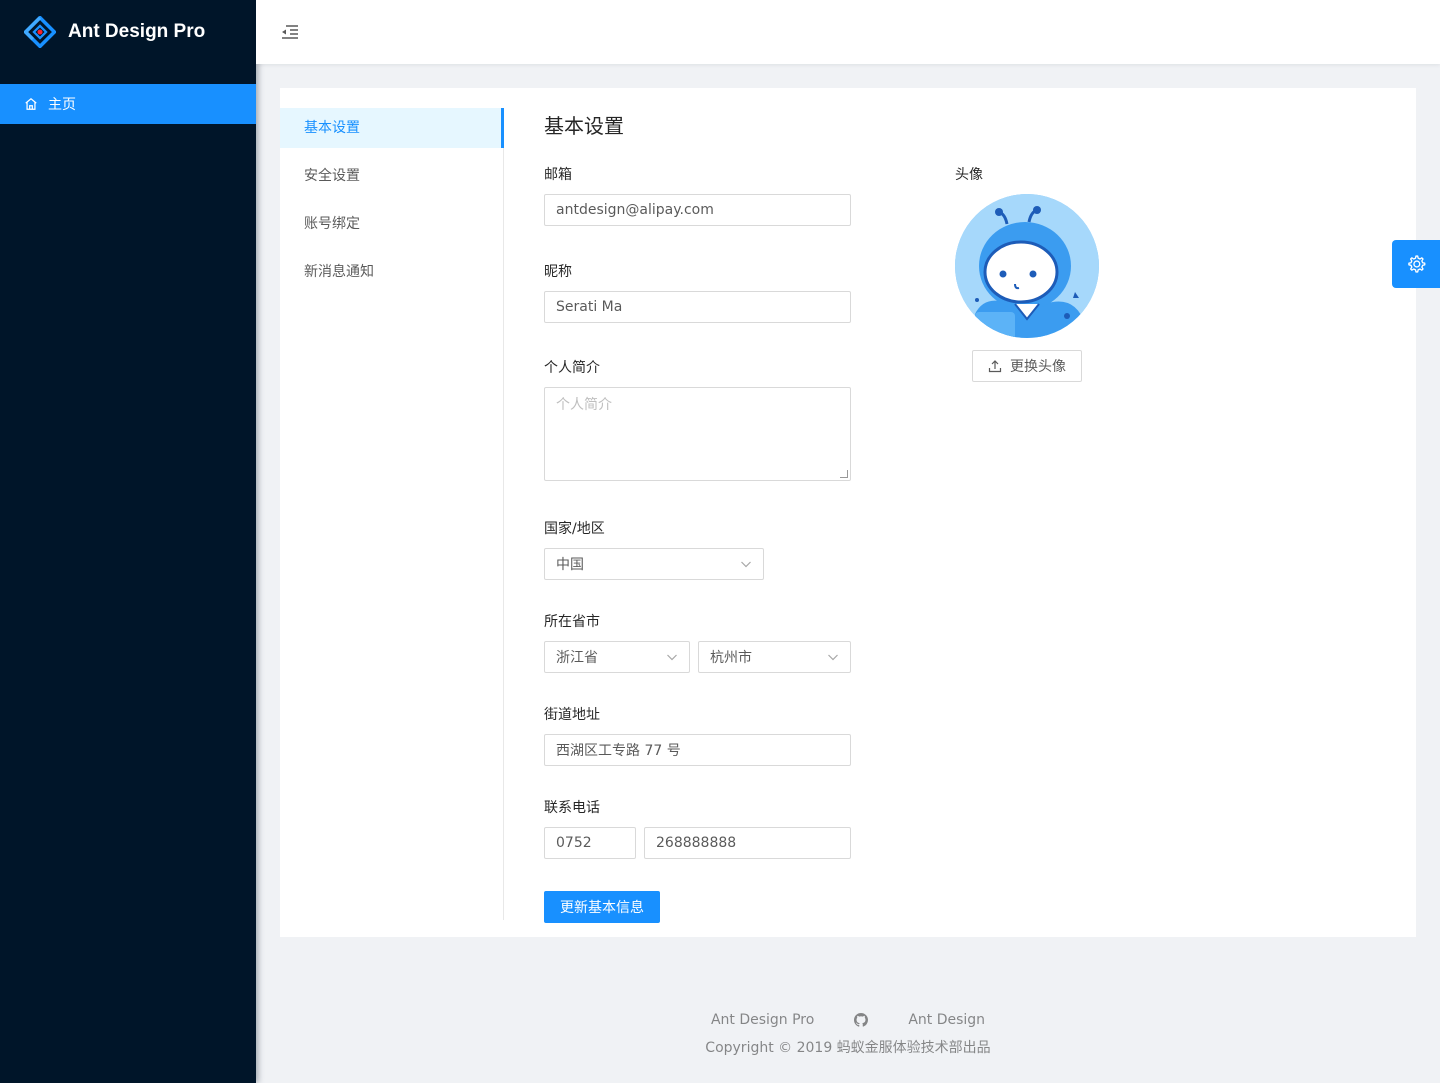  What do you see at coordinates (40, 32) in the screenshot?
I see `ant-design-logo-icon` at bounding box center [40, 32].